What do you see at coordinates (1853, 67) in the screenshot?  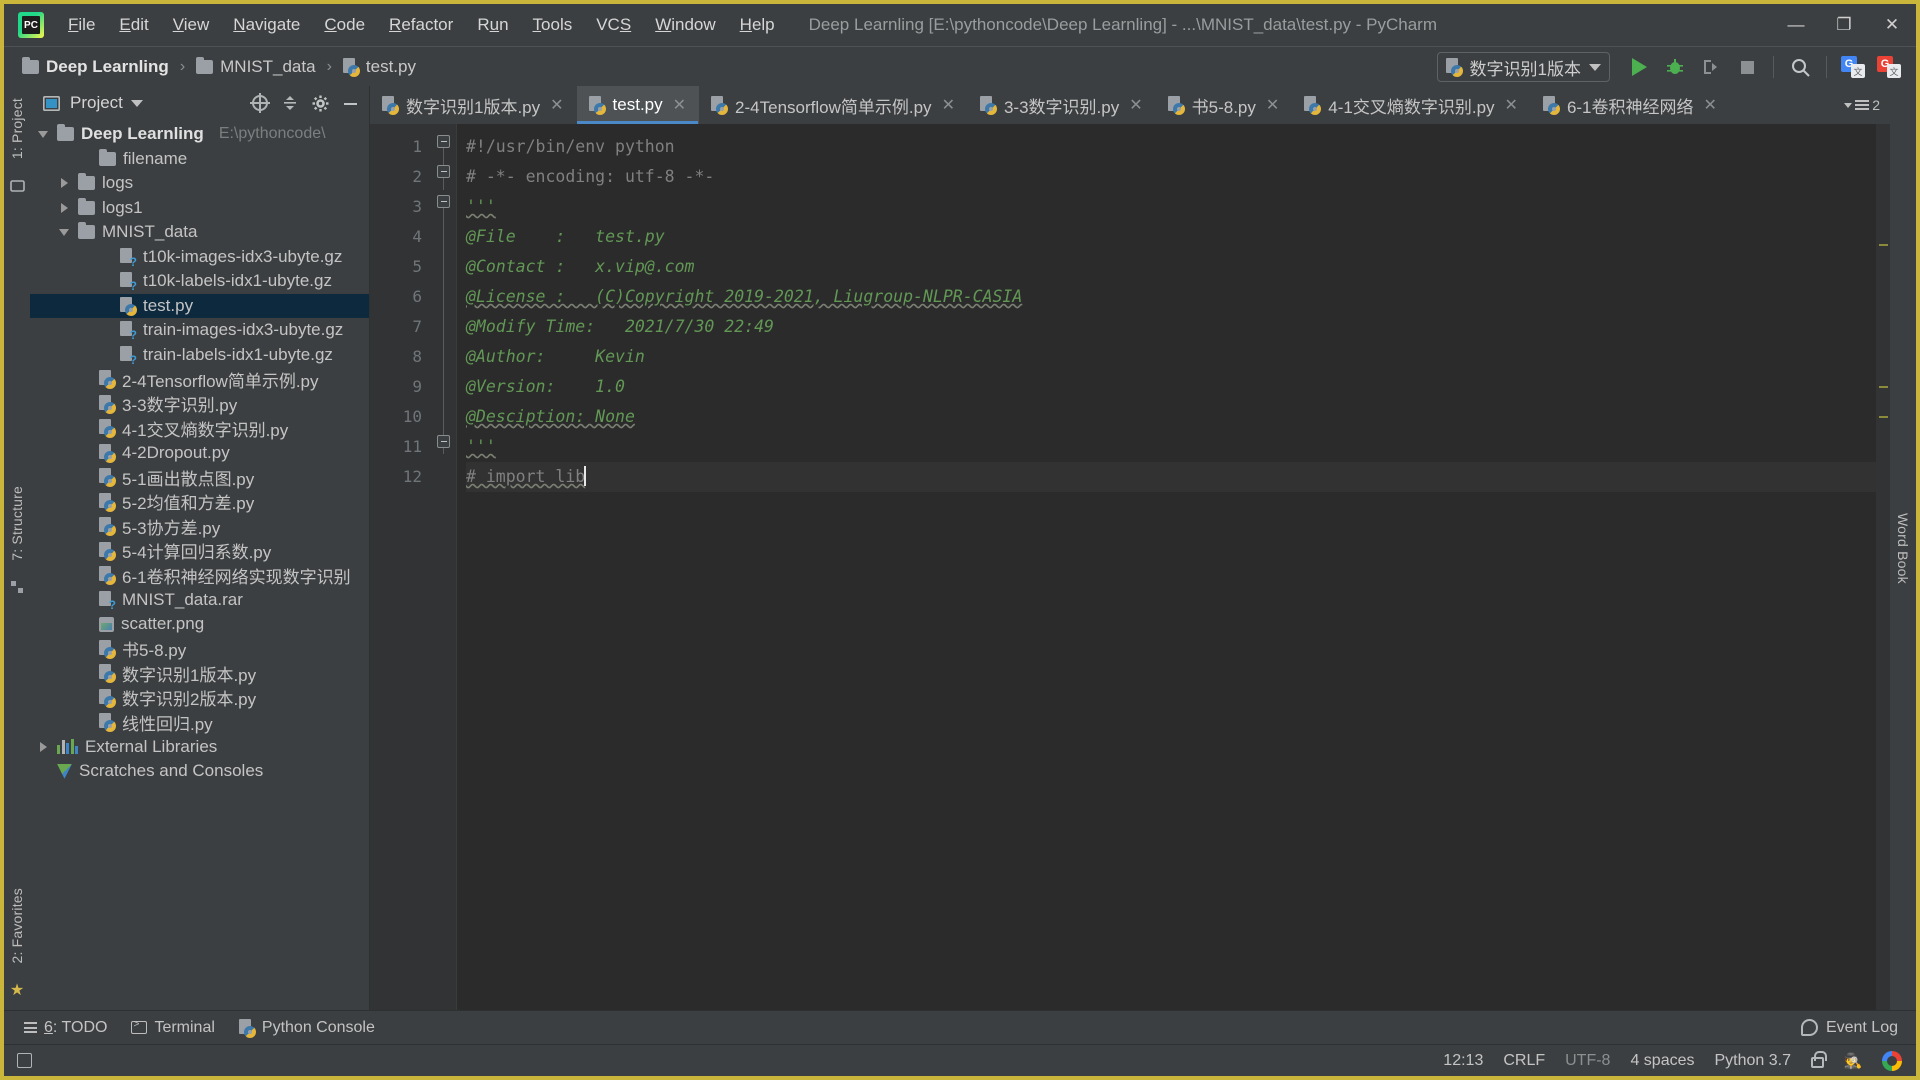 I see `google-translate-blue-button: G文` at bounding box center [1853, 67].